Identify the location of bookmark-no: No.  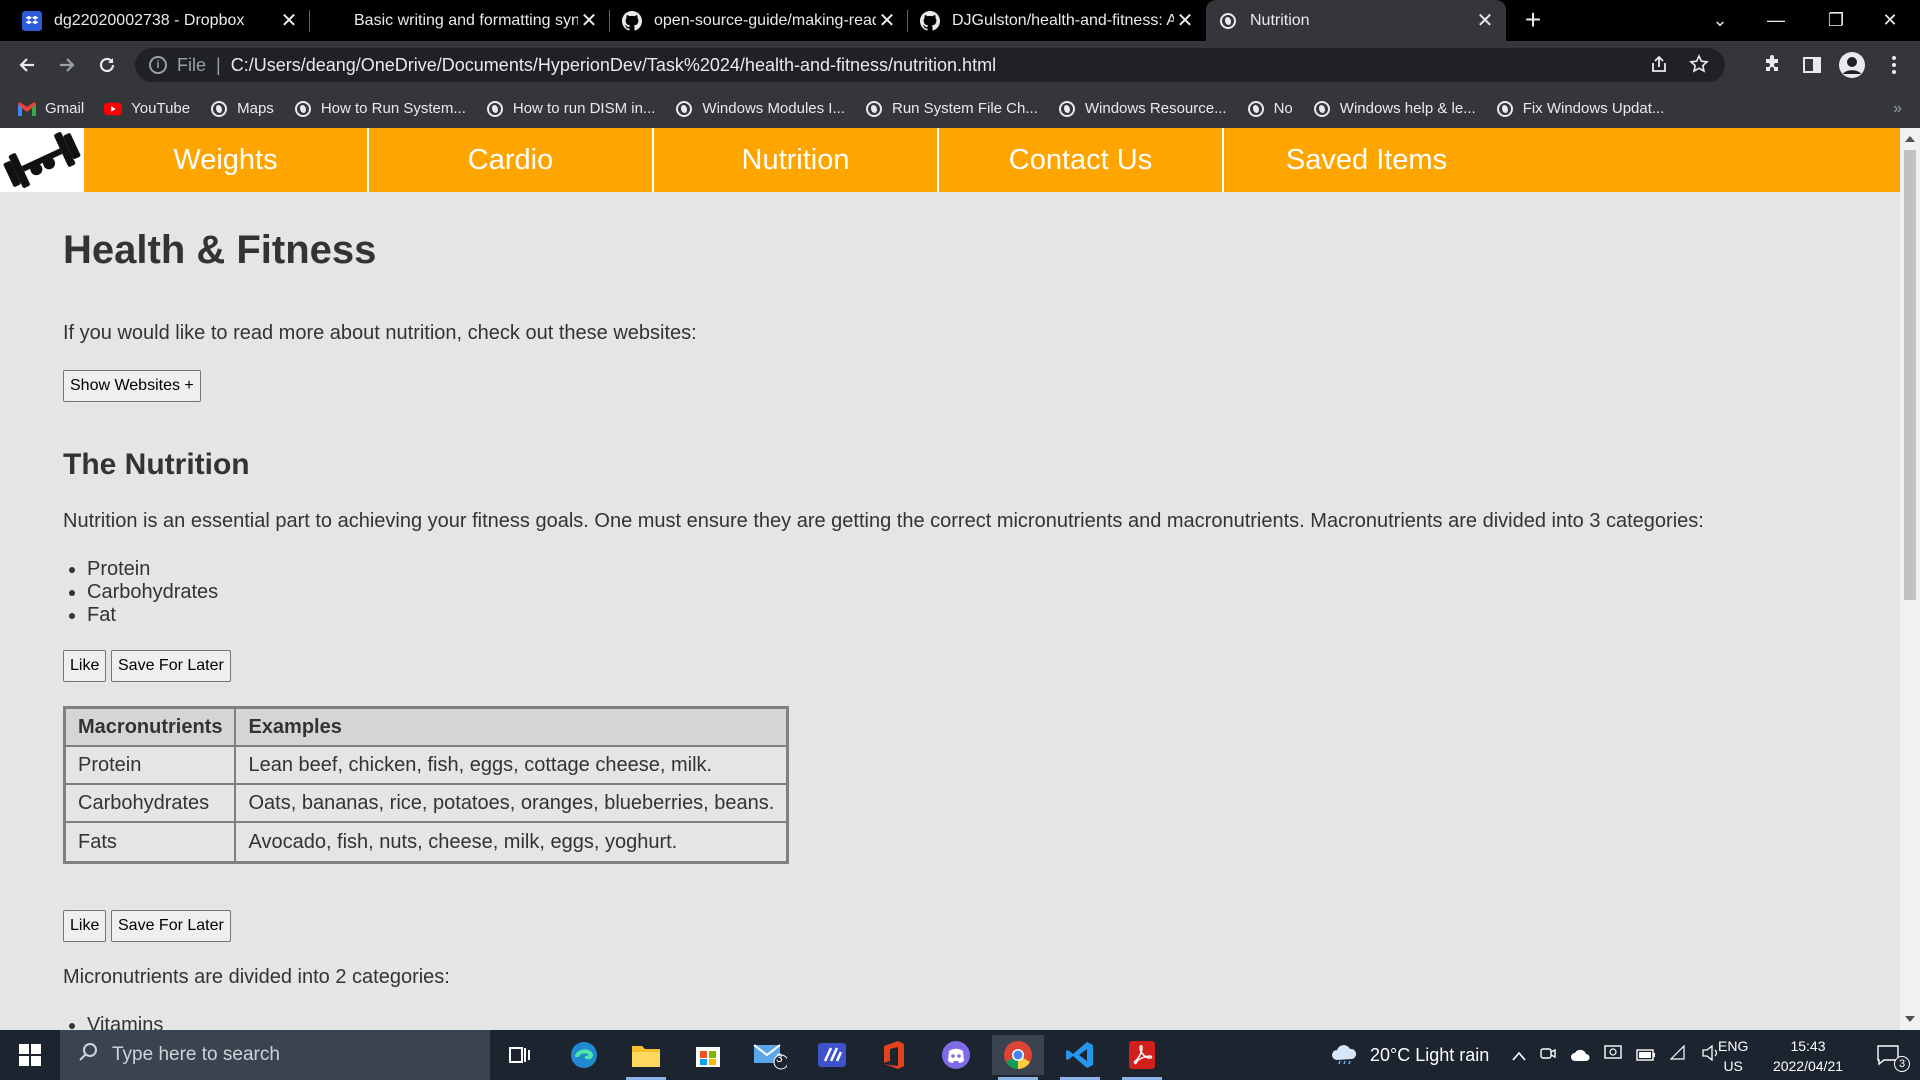
(1270, 109).